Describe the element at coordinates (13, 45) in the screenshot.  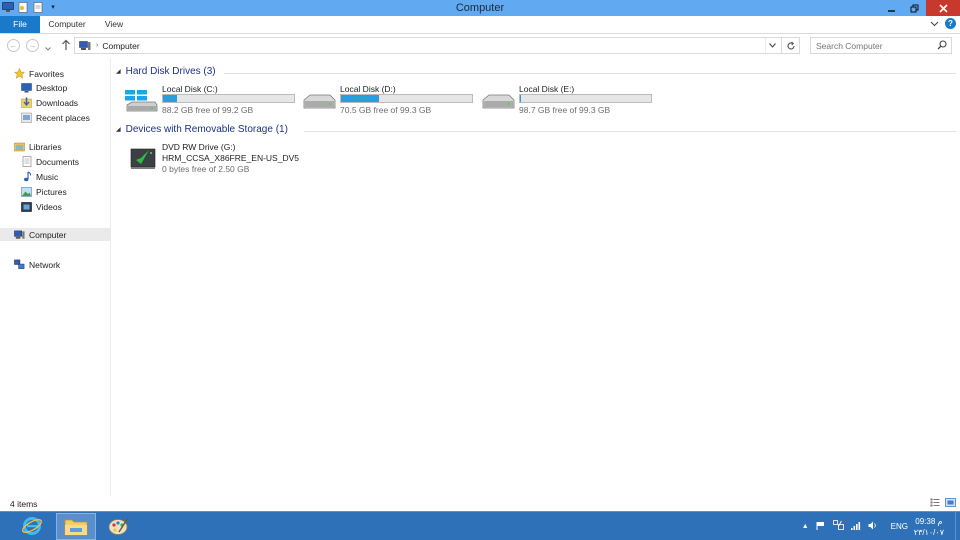
I see `back-button: ←` at that location.